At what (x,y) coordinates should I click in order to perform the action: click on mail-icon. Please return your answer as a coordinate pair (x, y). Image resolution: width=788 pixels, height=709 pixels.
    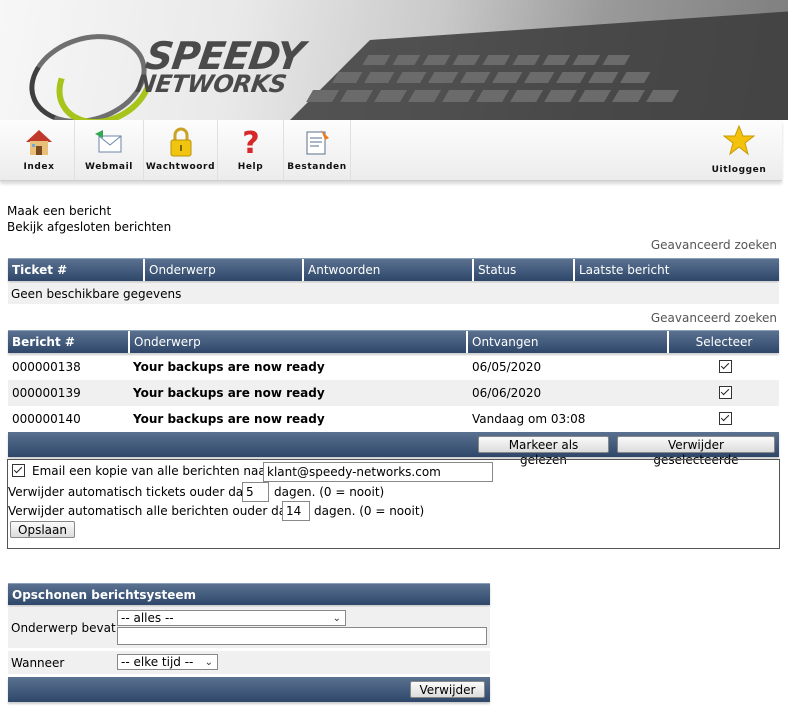
    Looking at the image, I should click on (108, 141).